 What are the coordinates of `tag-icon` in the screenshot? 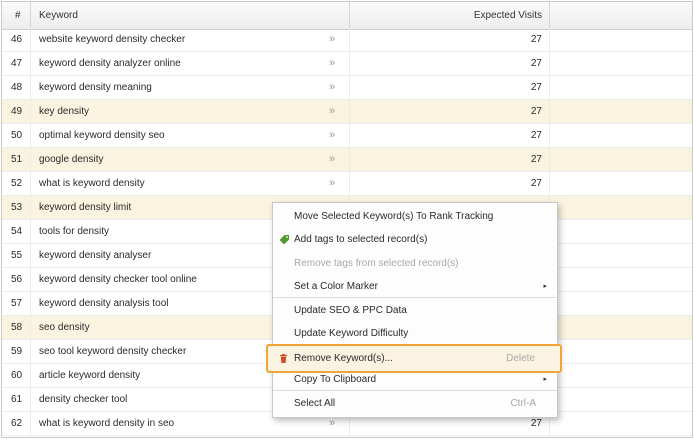 It's located at (284, 239).